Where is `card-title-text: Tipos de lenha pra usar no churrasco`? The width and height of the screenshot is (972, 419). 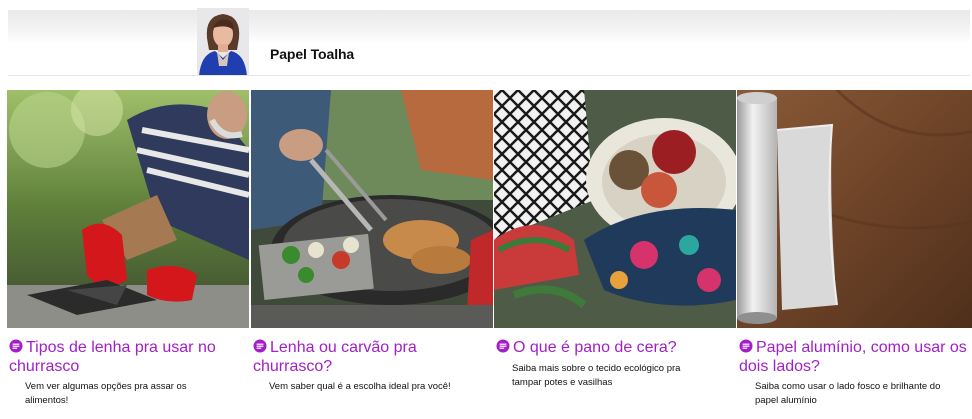
card-title-text: Tipos de lenha pra usar no churrasco is located at coordinates (112, 357).